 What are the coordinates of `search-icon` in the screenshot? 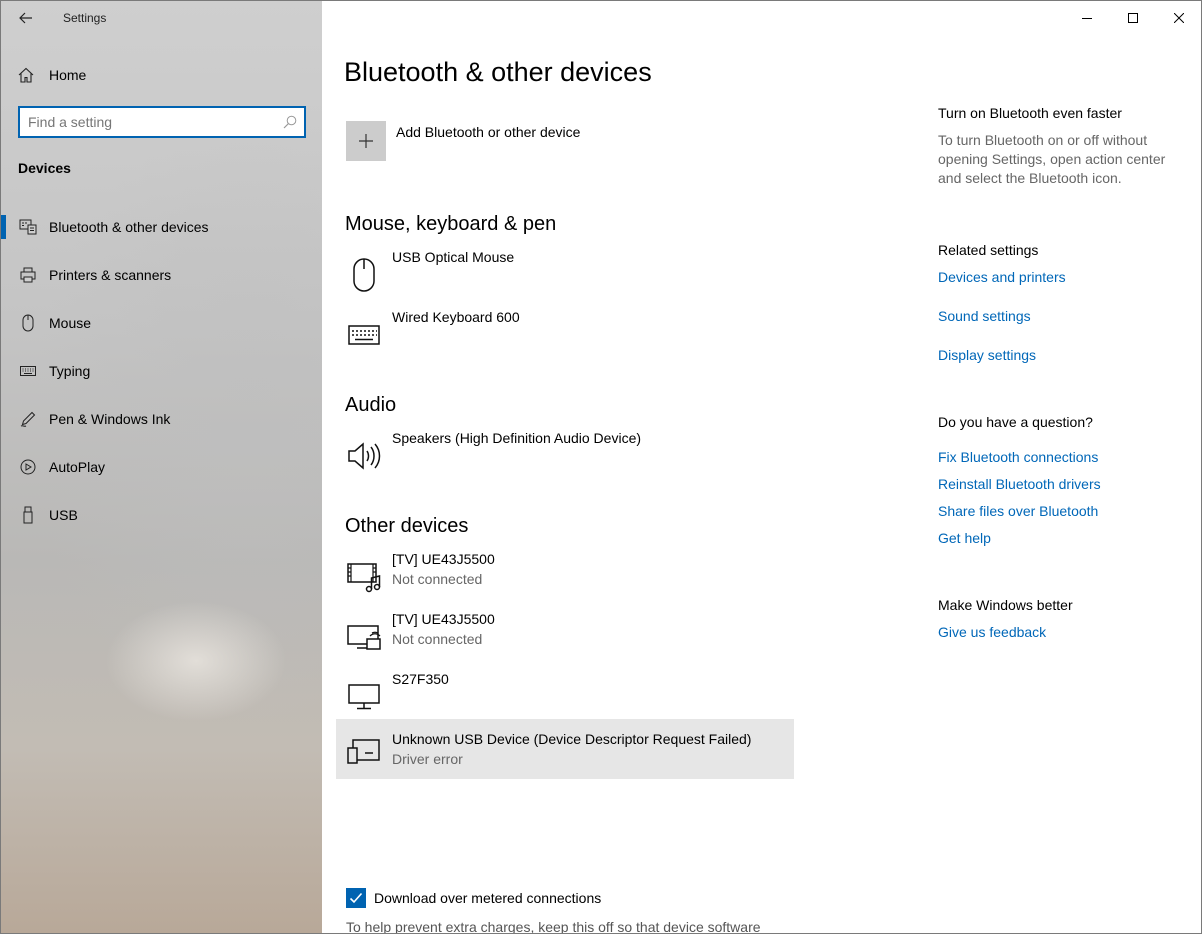 It's located at (290, 124).